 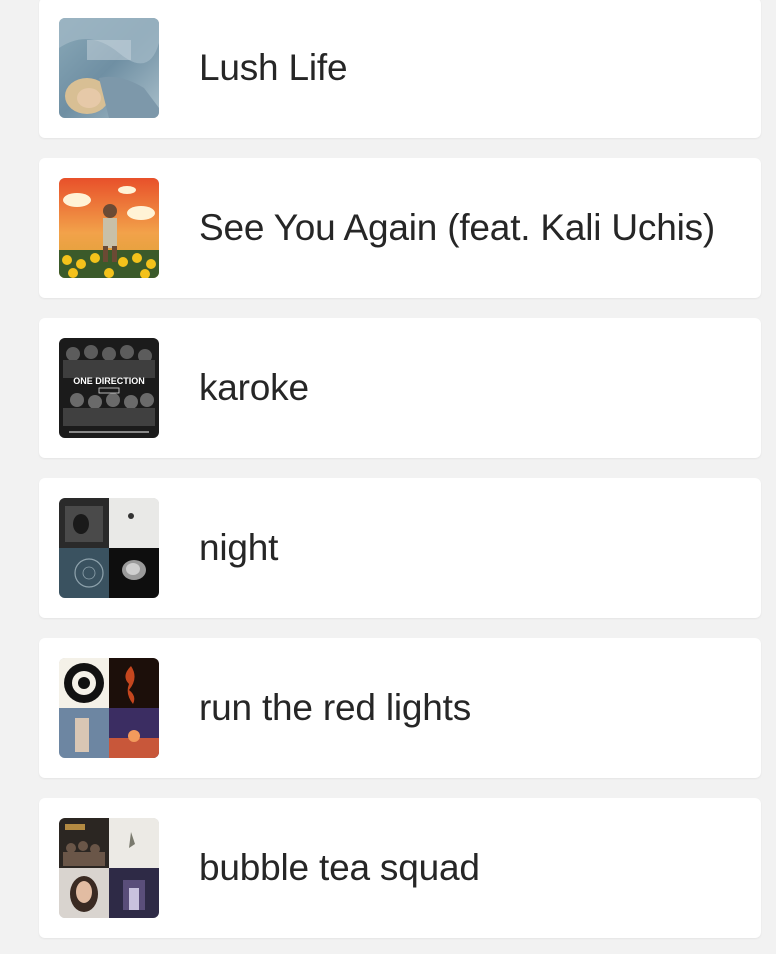 I want to click on playlist-mosaic-night-image, so click(x=109, y=548).